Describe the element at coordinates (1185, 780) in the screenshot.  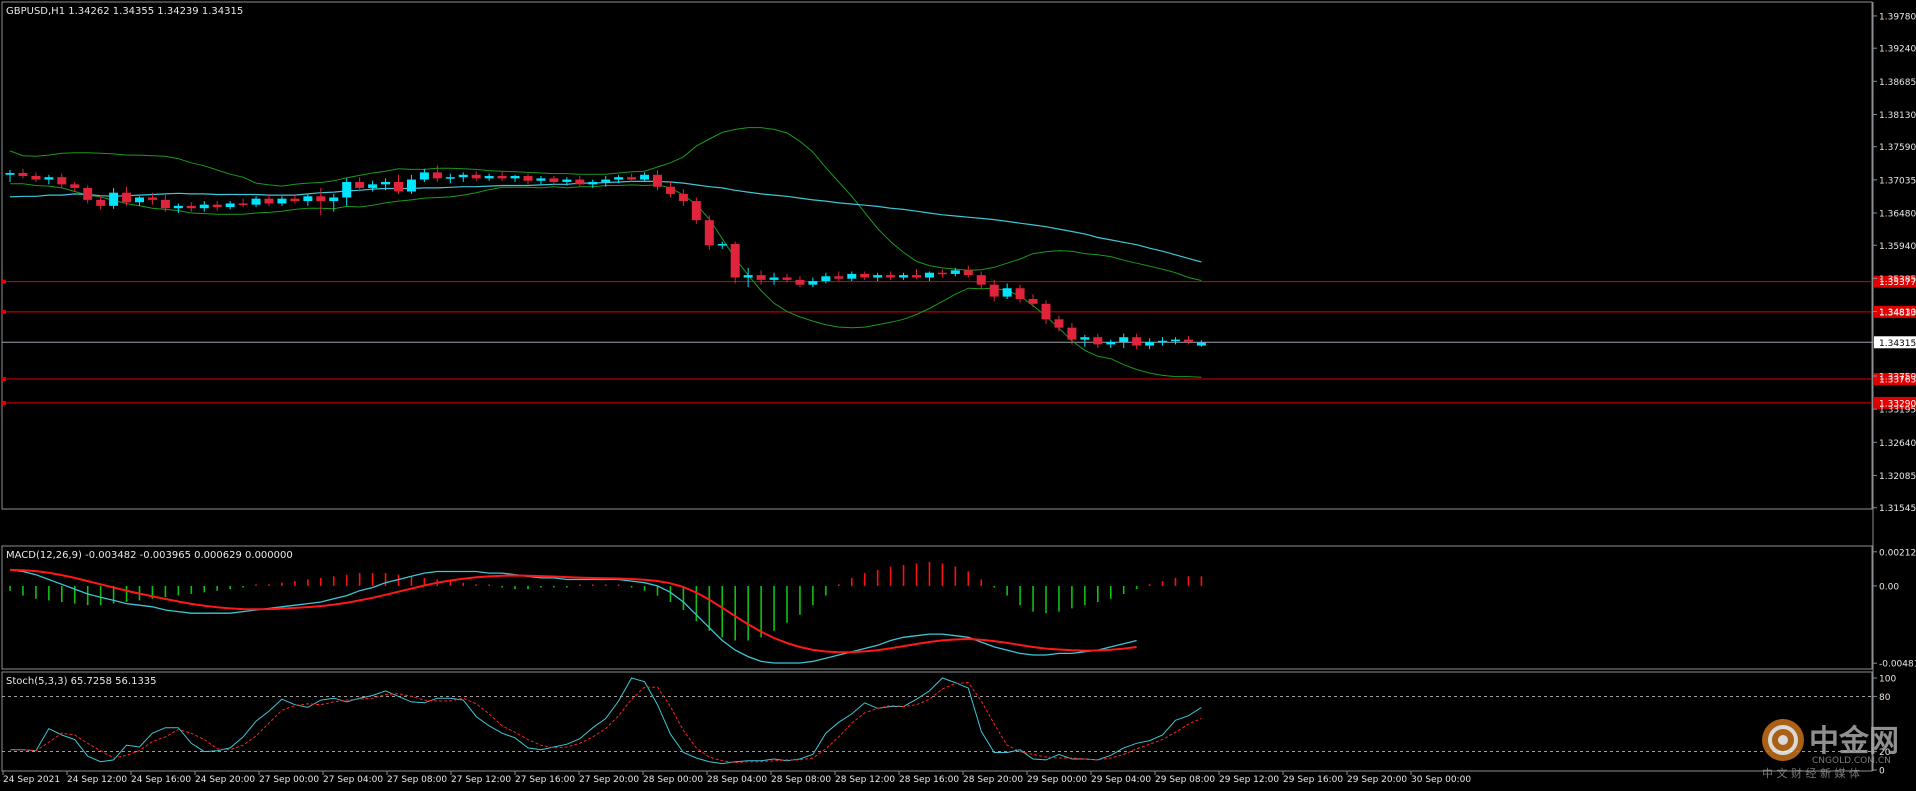
I see `time-tick-label: 29 Sep 08:00` at that location.